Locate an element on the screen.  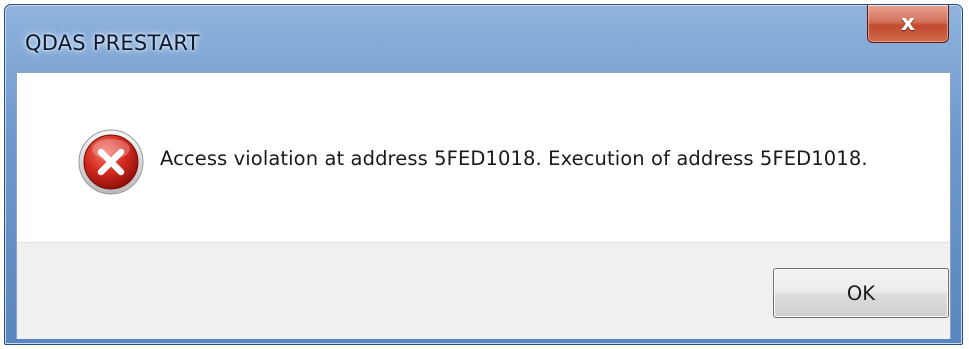
ok-button-label: OK is located at coordinates (861, 293).